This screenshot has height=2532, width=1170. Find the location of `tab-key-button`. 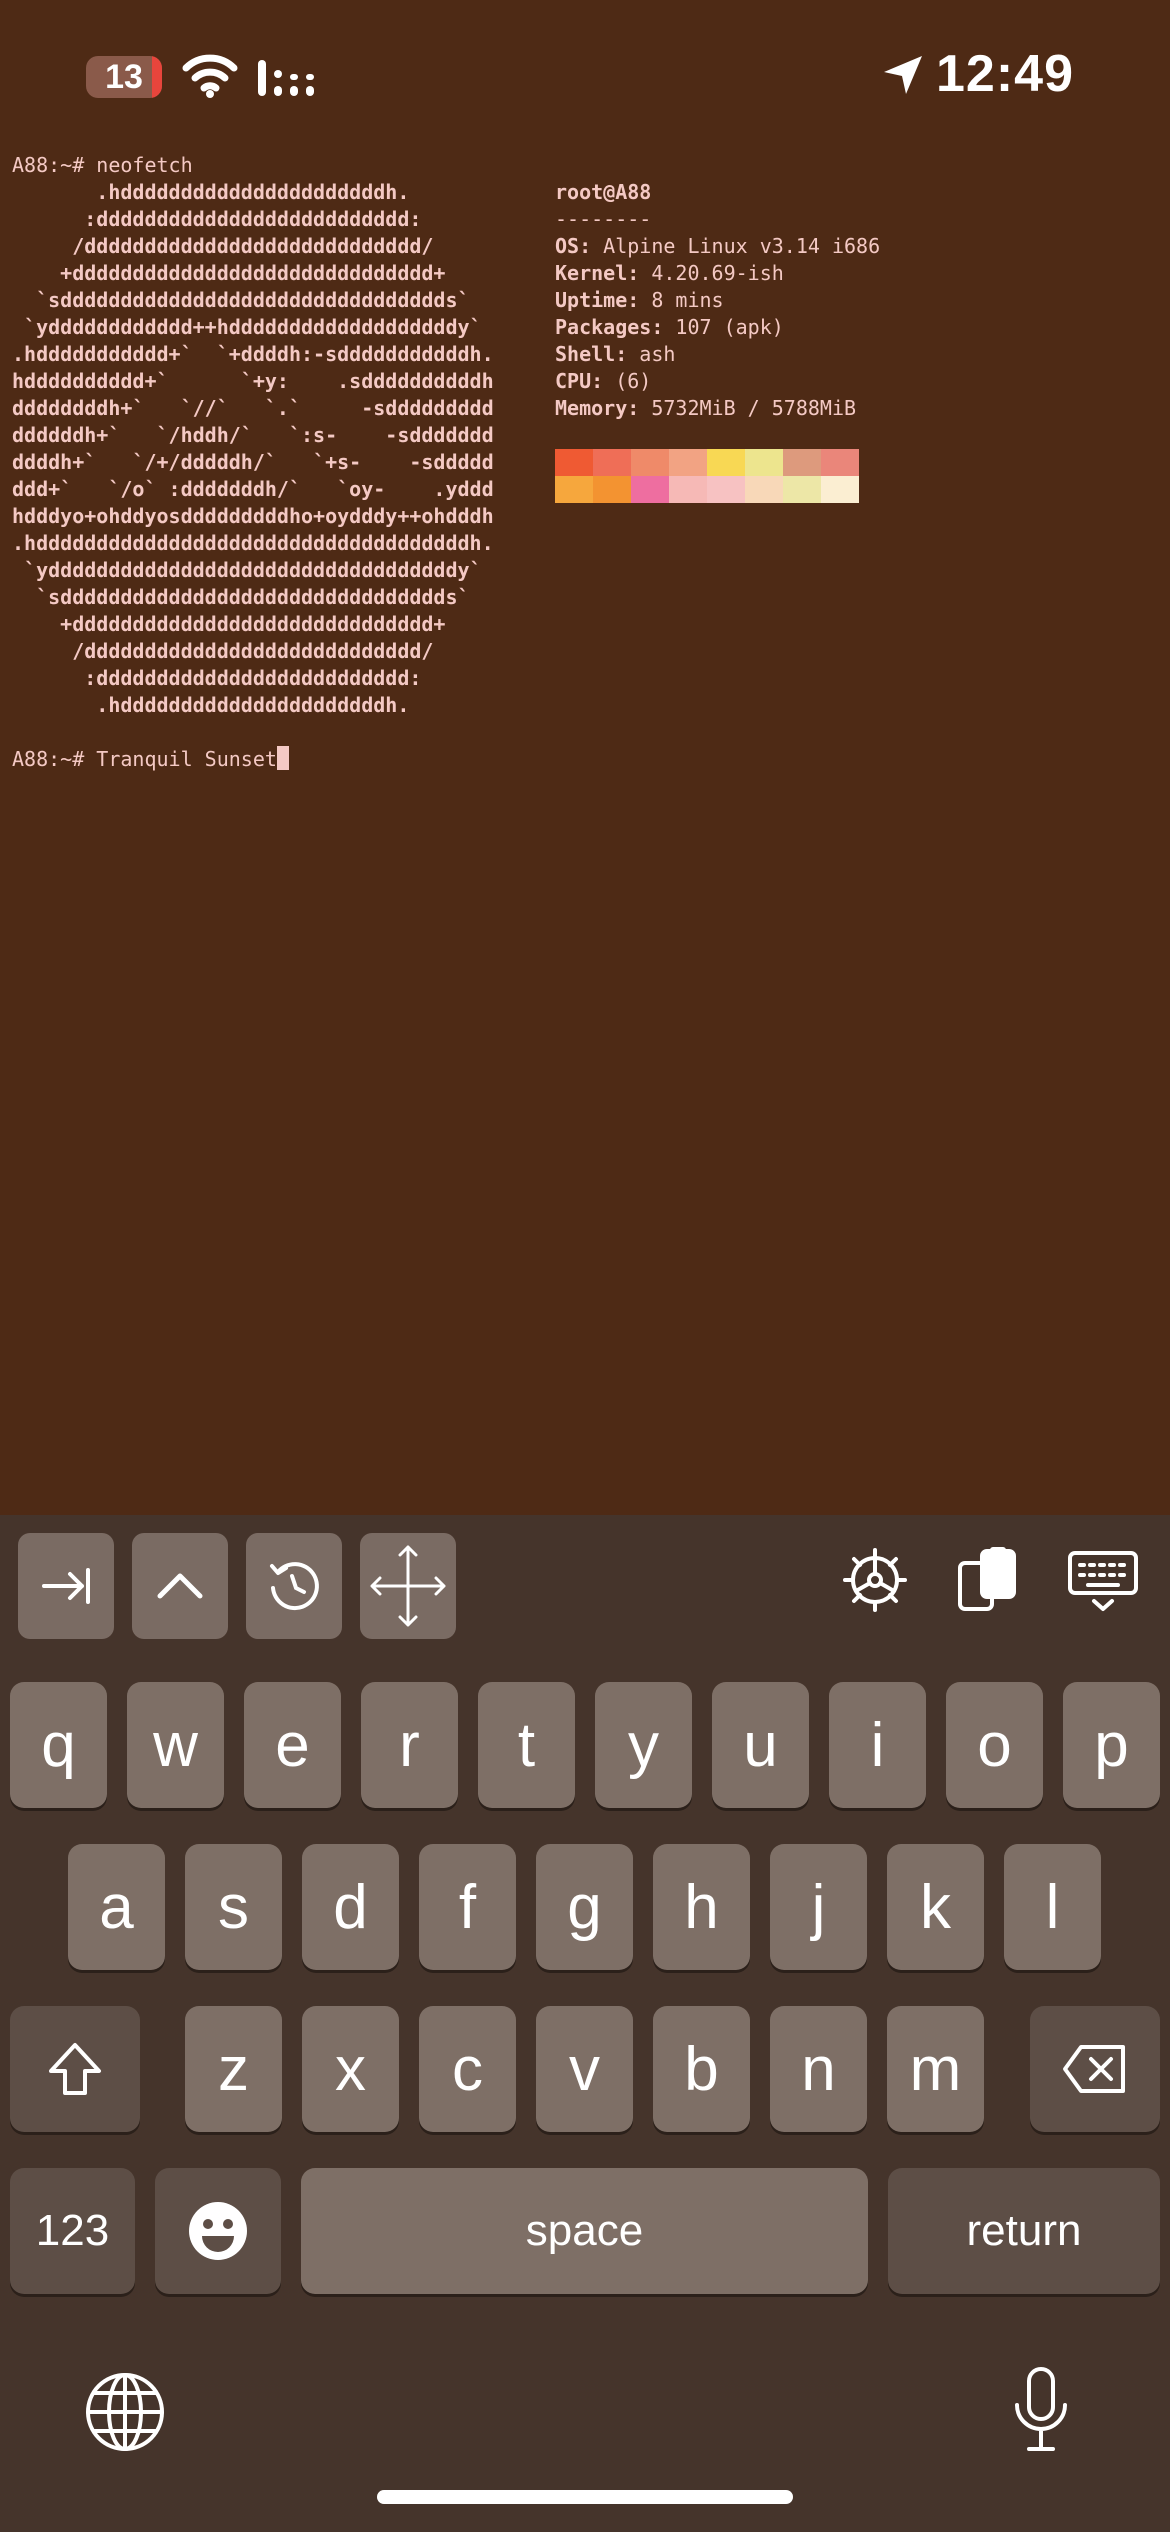

tab-key-button is located at coordinates (66, 1586).